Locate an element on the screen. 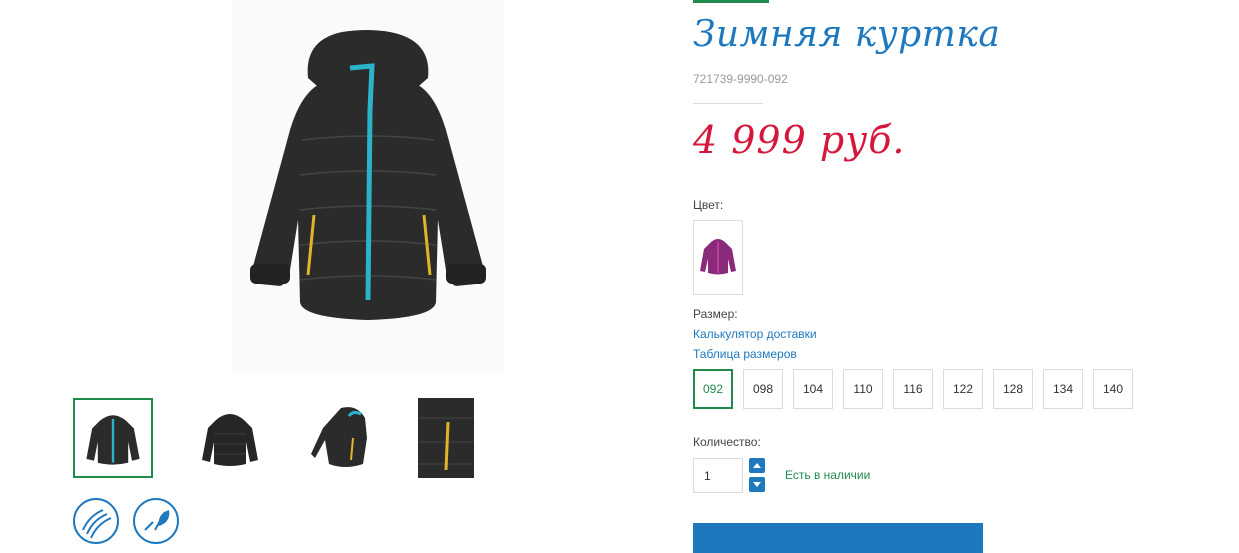 The width and height of the screenshot is (1239, 553). thumbnail-front is located at coordinates (113, 438).